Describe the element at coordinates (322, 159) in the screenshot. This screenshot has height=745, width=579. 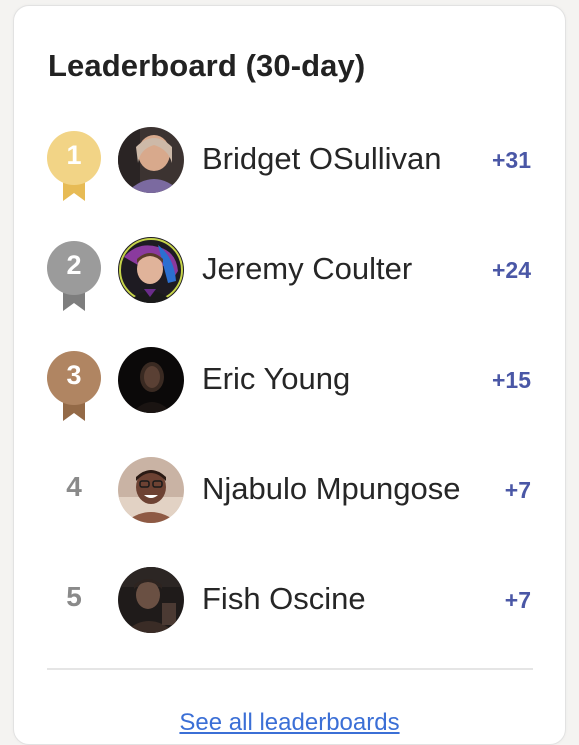
I see `user-name: Bridget OSullivan` at that location.